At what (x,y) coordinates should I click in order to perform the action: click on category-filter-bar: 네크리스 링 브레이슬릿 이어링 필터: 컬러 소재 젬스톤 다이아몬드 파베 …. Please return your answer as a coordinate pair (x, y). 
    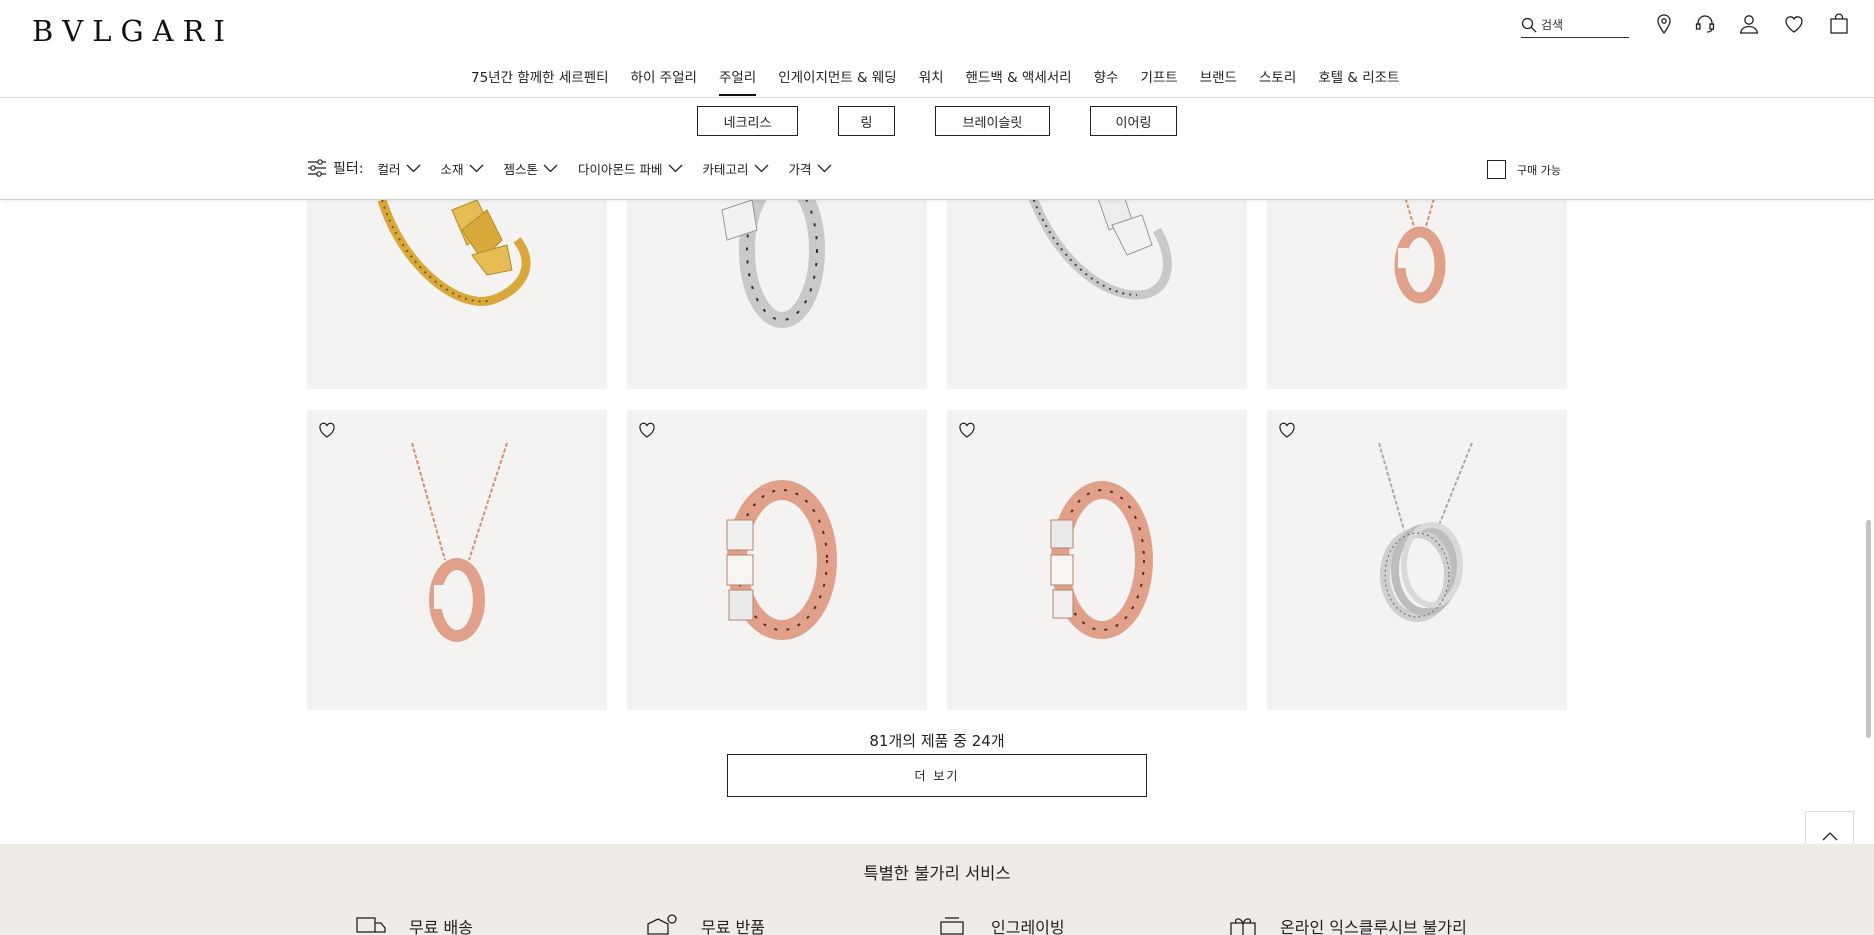
    Looking at the image, I should click on (937, 149).